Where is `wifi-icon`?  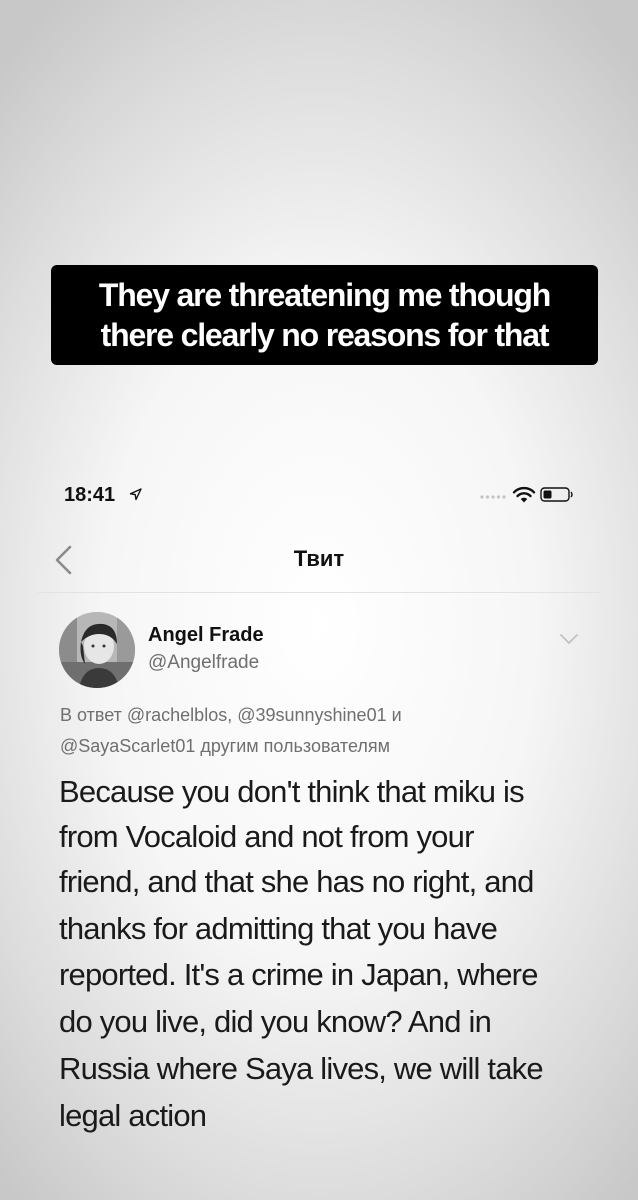
wifi-icon is located at coordinates (524, 494).